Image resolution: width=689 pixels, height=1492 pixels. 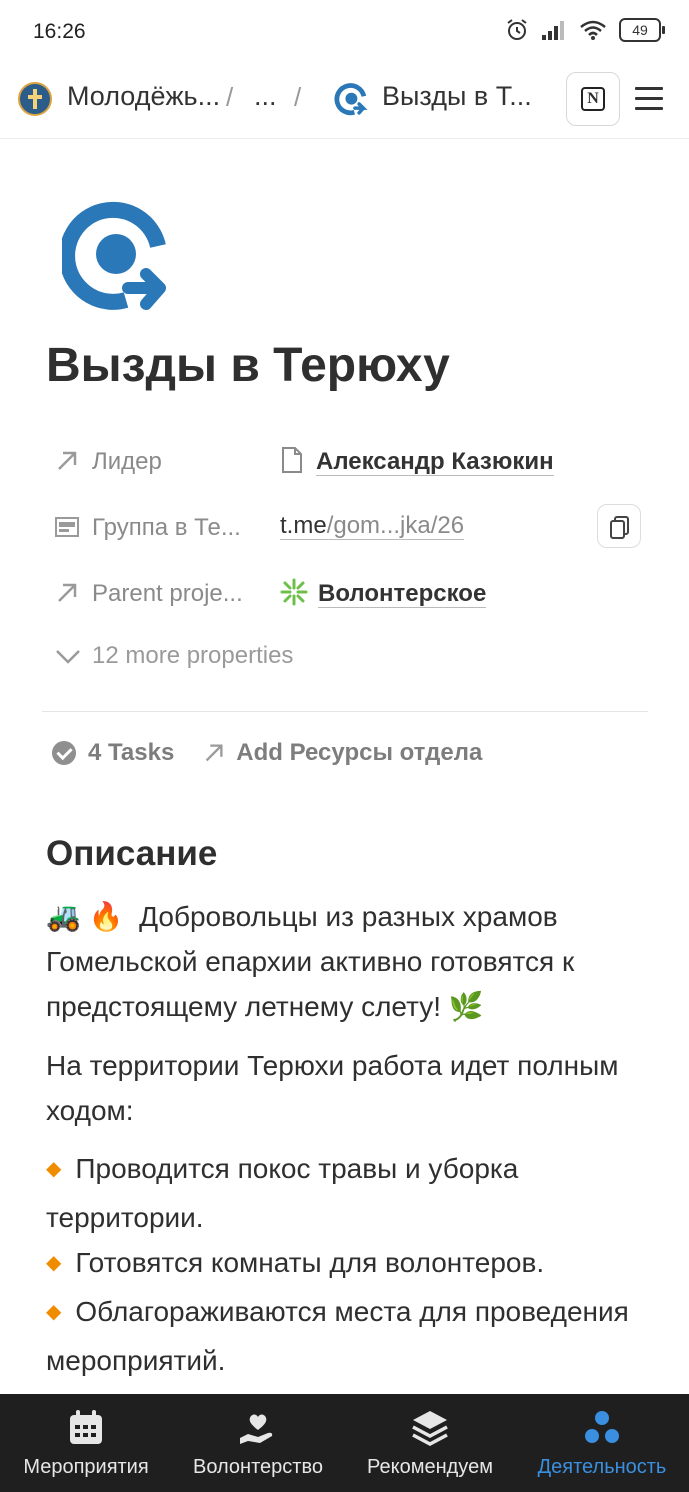 I want to click on copy-icon, so click(x=619, y=527).